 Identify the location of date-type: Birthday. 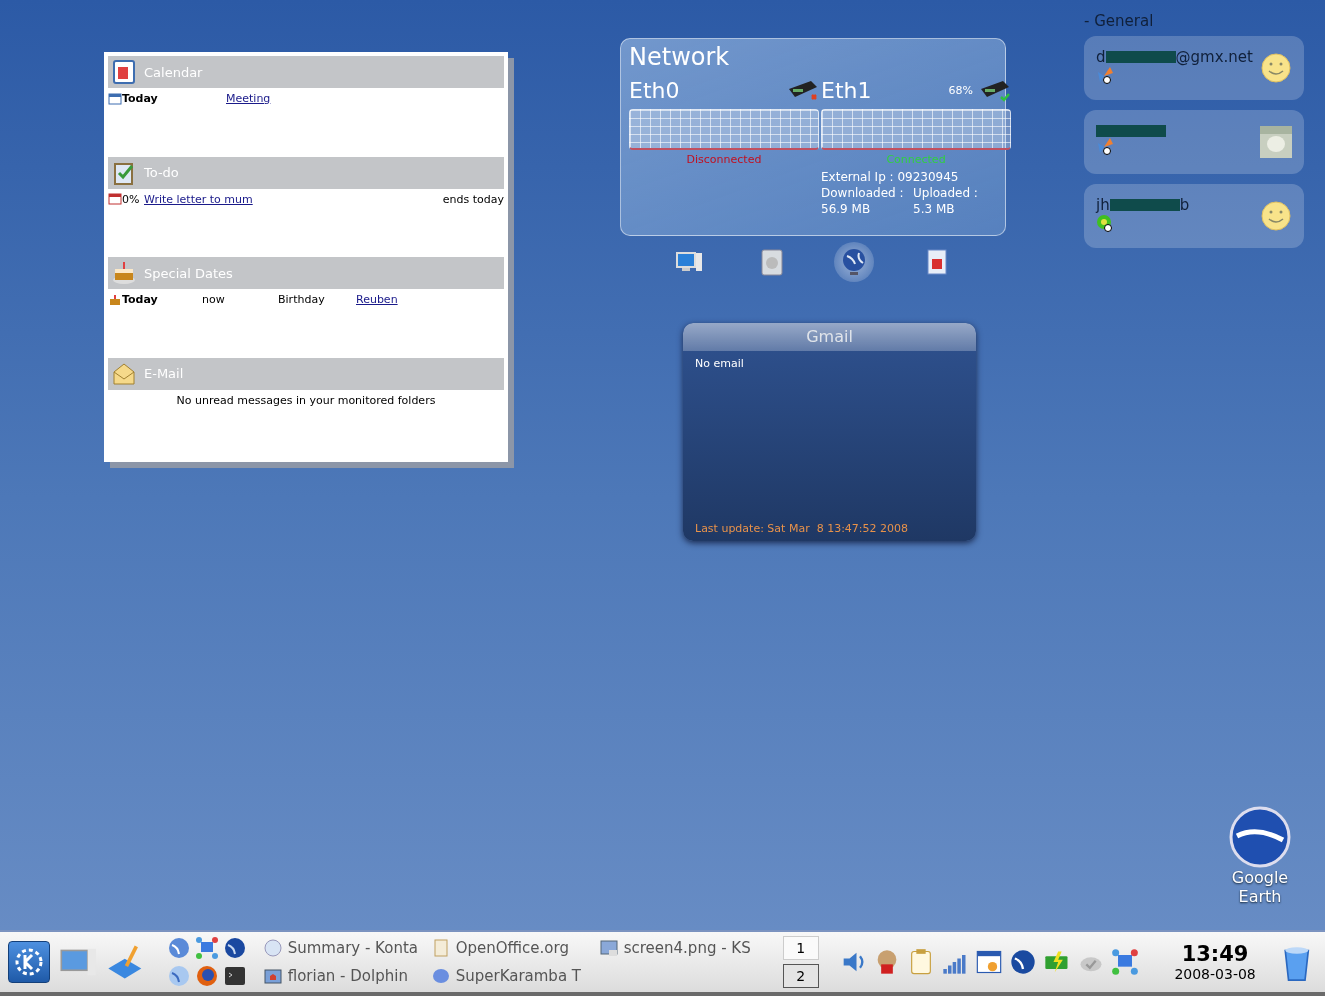
(302, 299).